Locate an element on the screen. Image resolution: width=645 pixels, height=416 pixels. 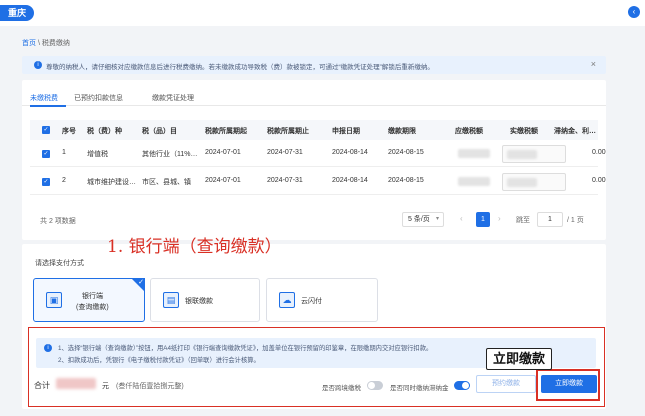
late-fee-label: 是否同时缴纳滞纳金 is located at coordinates (419, 388).